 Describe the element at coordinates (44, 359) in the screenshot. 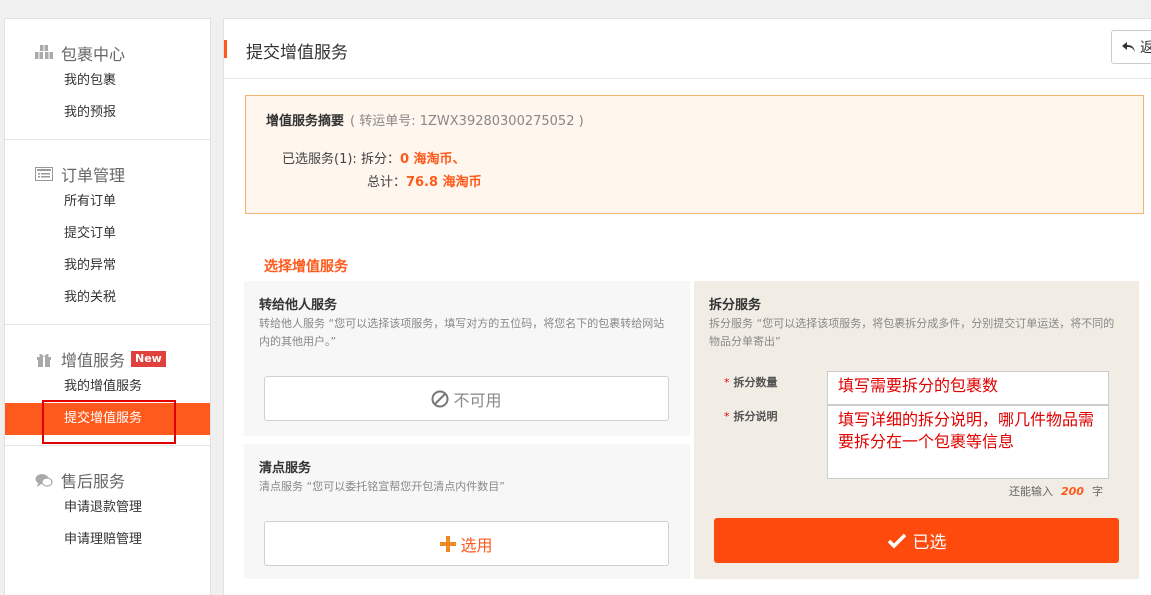

I see `gift-icon` at that location.